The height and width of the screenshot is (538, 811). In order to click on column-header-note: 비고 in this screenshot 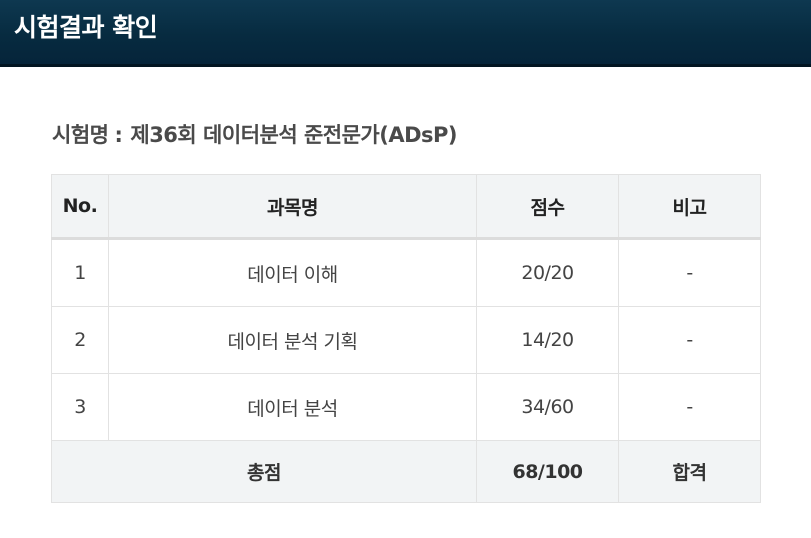, I will do `click(689, 207)`.